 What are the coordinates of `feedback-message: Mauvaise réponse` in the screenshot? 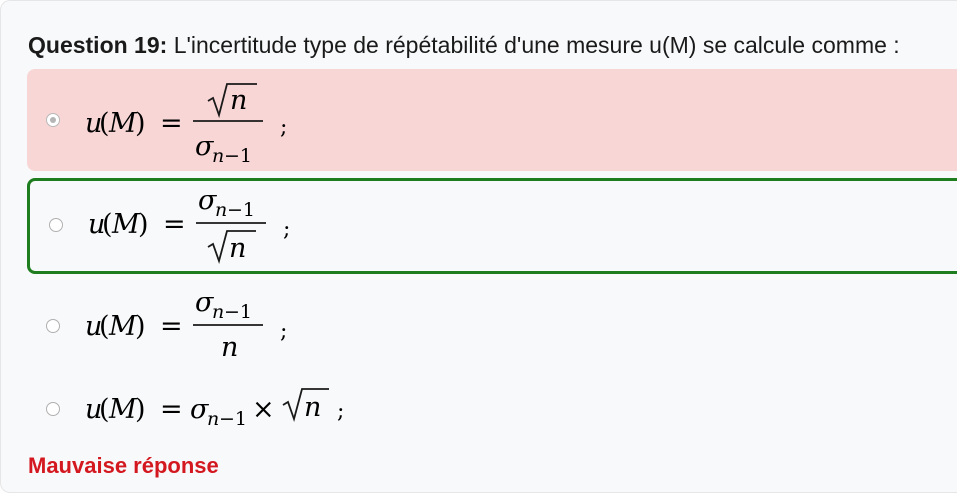 It's located at (123, 465).